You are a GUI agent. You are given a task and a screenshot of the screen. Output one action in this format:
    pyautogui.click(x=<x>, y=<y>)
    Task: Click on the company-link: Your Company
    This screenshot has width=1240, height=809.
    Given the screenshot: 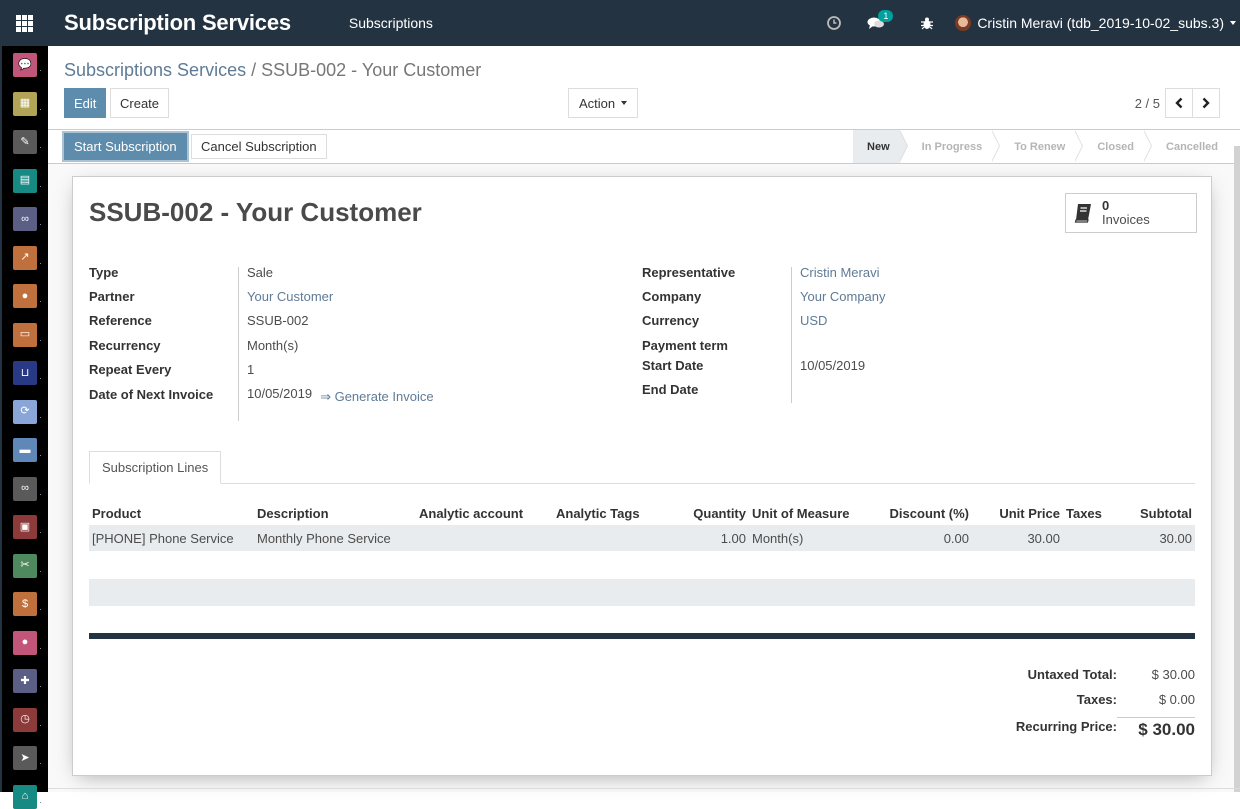 What is the action you would take?
    pyautogui.click(x=843, y=296)
    